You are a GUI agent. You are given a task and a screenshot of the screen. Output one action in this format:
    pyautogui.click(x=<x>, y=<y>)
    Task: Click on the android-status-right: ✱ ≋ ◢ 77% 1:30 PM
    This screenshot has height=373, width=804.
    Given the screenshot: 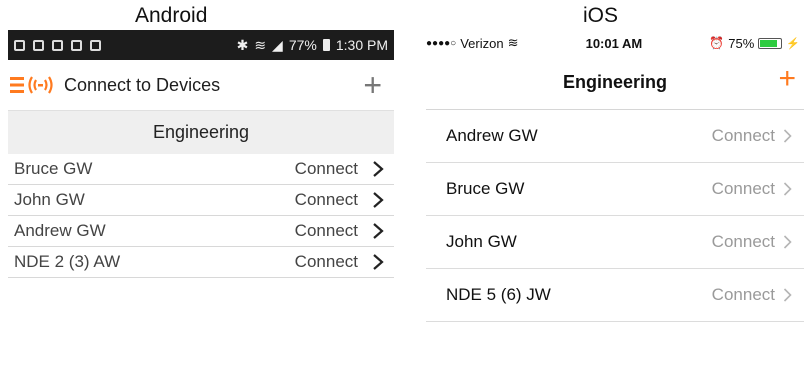 What is the action you would take?
    pyautogui.click(x=312, y=45)
    